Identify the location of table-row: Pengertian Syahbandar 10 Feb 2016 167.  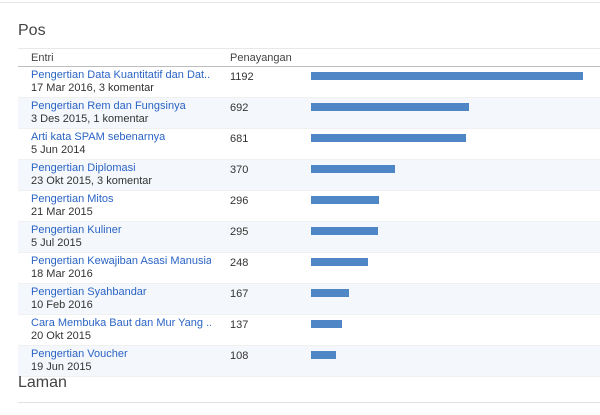
(309, 299).